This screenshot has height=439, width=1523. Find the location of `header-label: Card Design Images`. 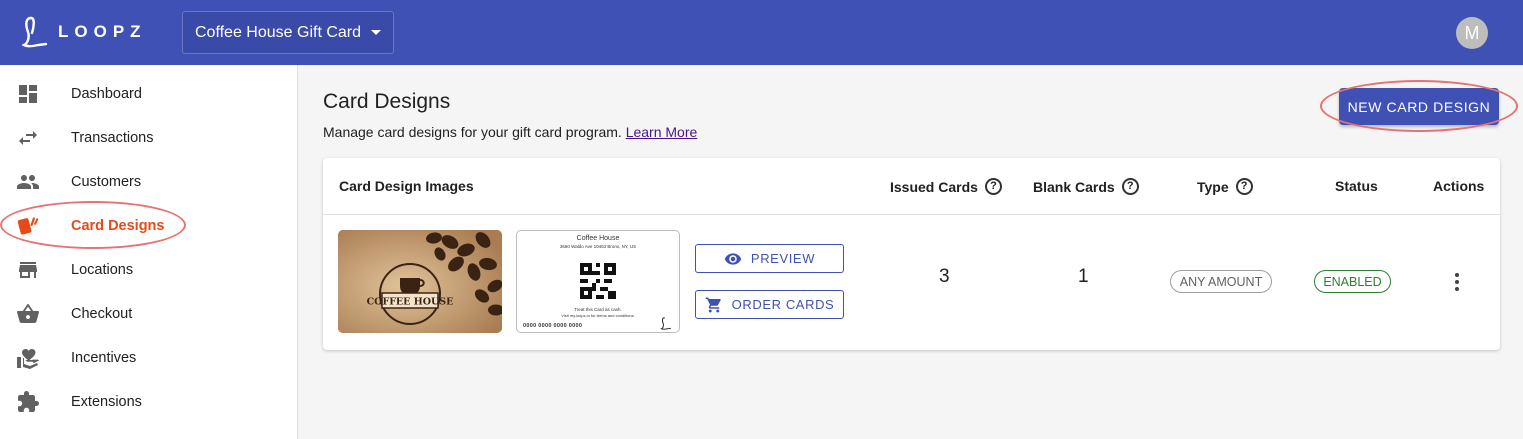

header-label: Card Design Images is located at coordinates (406, 186).